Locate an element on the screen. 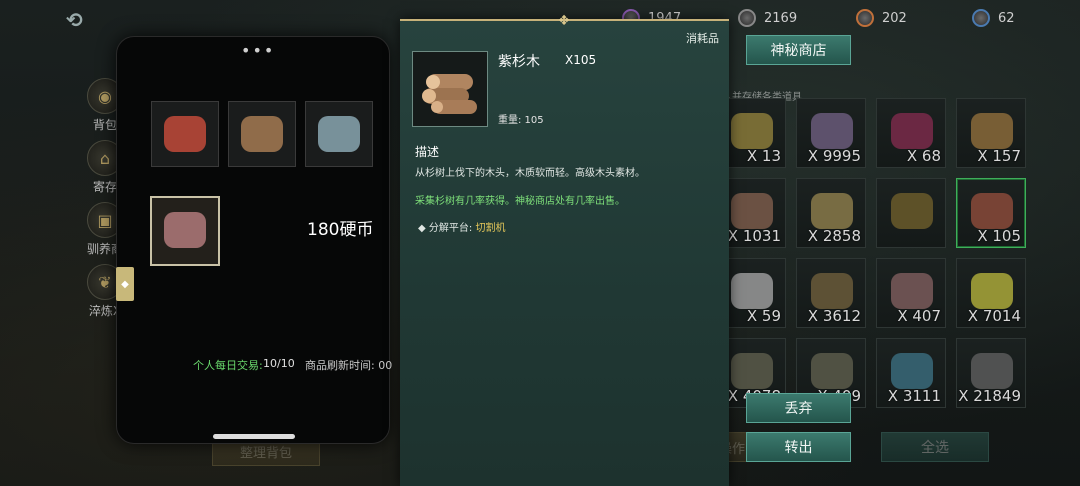 The width and height of the screenshot is (1080, 486). home-indicator is located at coordinates (254, 436).